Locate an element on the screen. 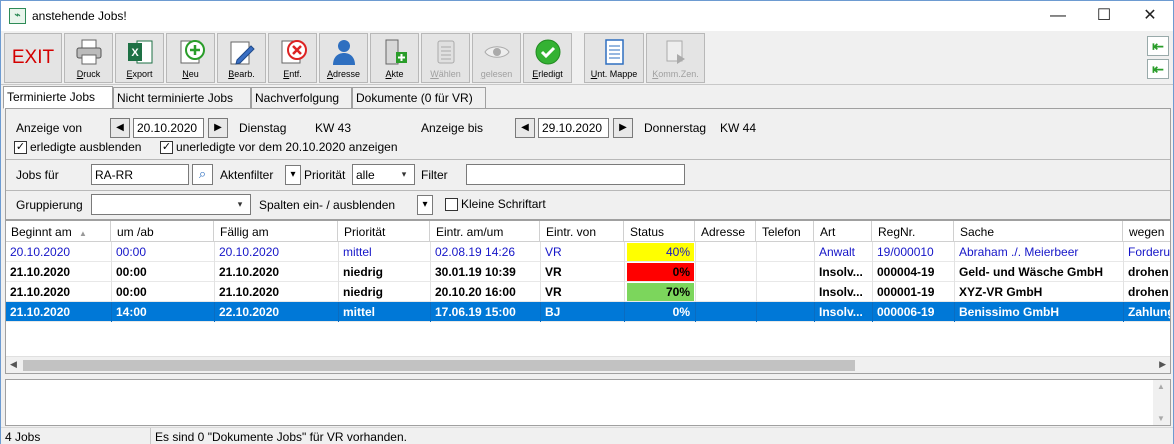  maximize-button: ☐ is located at coordinates (1104, 16).